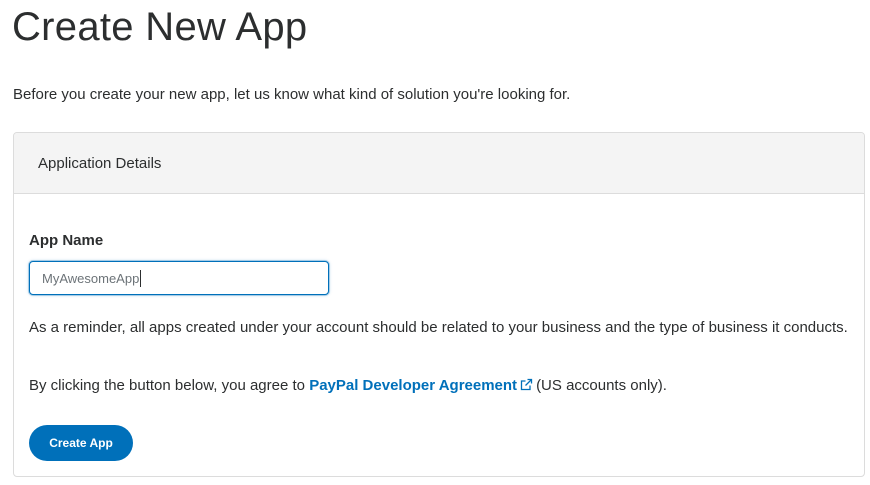  What do you see at coordinates (526, 386) in the screenshot?
I see `external-link-icon` at bounding box center [526, 386].